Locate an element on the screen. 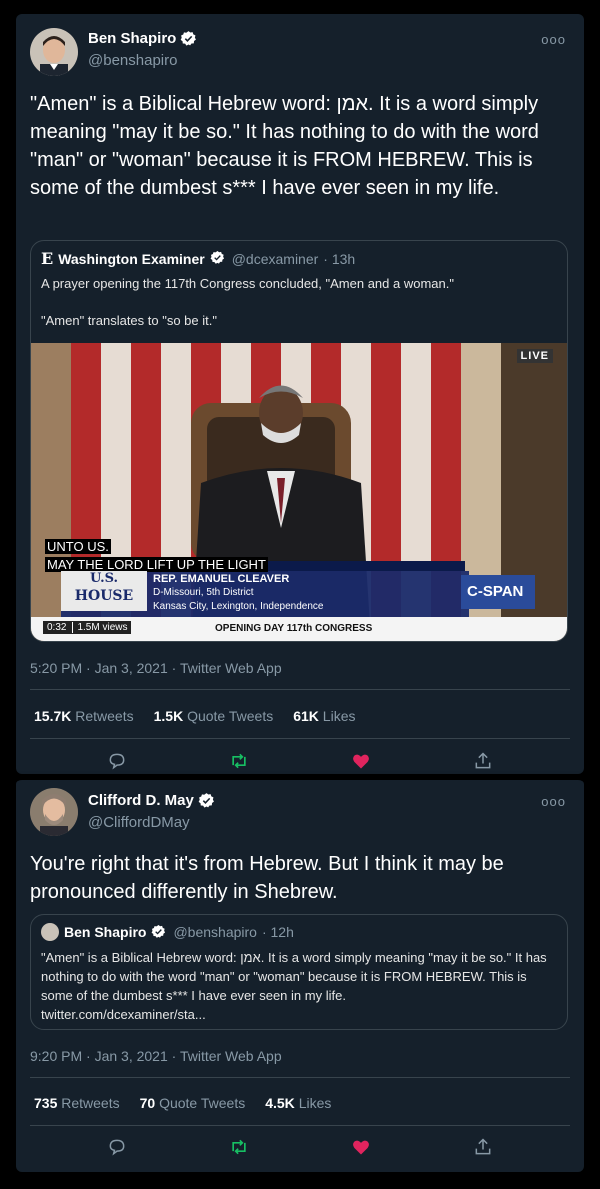  retweets-stat: 15.7K Retweets is located at coordinates (84, 716).